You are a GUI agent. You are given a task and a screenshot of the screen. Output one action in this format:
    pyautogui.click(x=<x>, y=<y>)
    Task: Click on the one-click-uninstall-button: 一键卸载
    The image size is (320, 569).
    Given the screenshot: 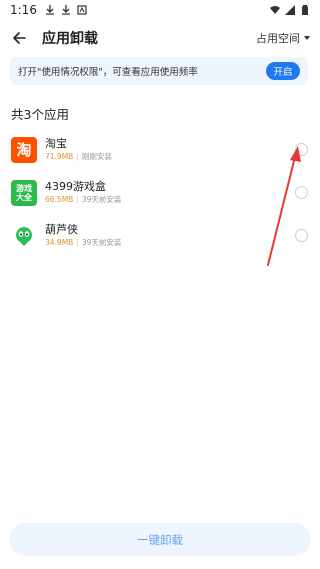 What is the action you would take?
    pyautogui.click(x=160, y=539)
    